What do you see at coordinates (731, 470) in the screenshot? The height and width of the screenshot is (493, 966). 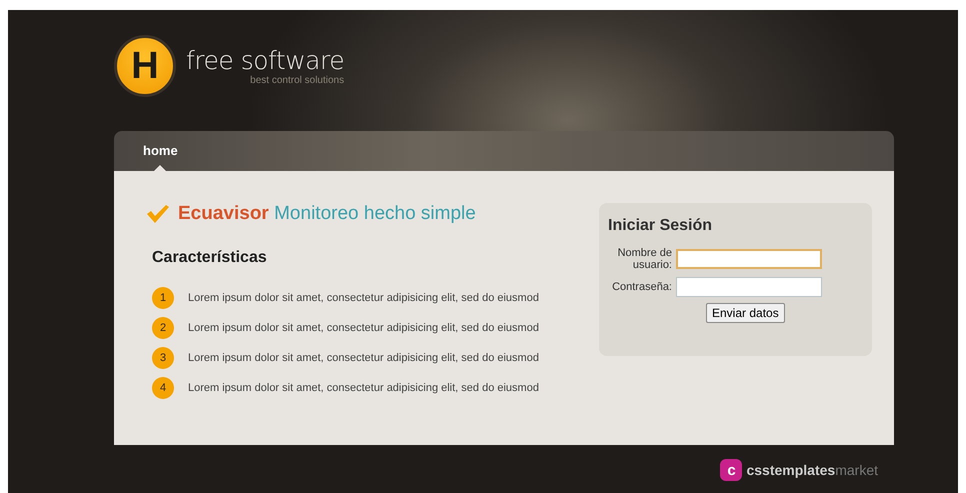 I see `footer-logo-badge: c` at bounding box center [731, 470].